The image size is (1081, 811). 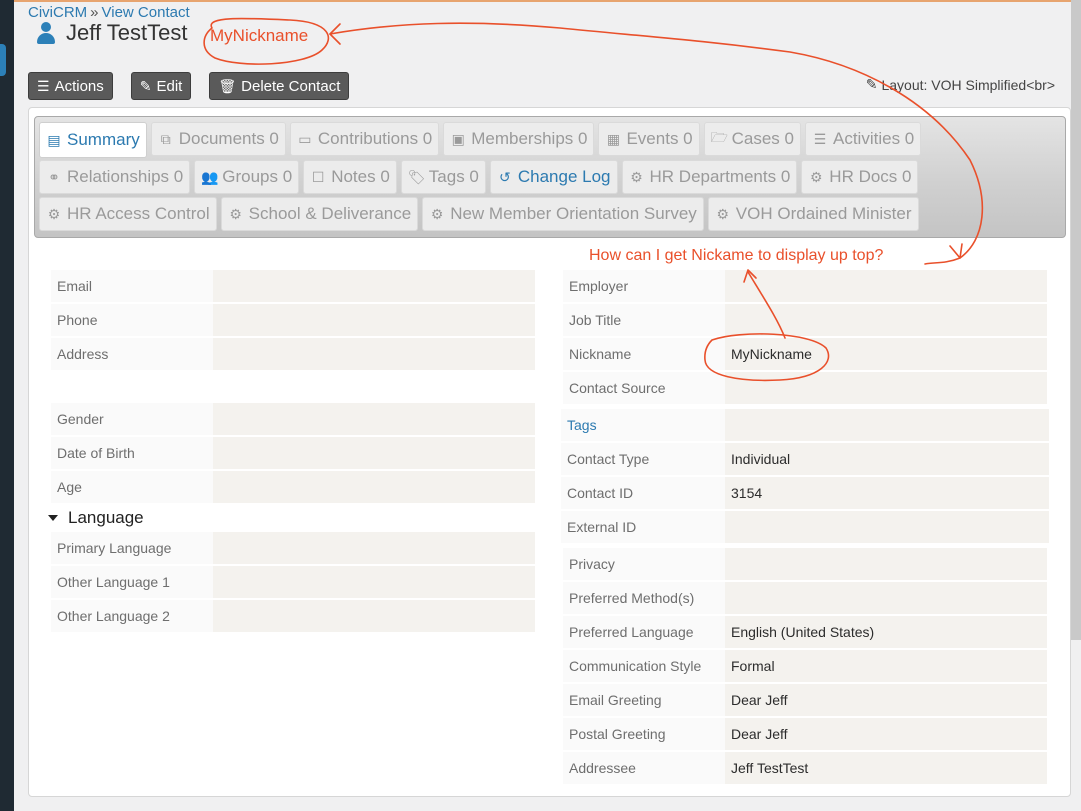 What do you see at coordinates (293, 320) in the screenshot?
I see `field-row-phone: Phone` at bounding box center [293, 320].